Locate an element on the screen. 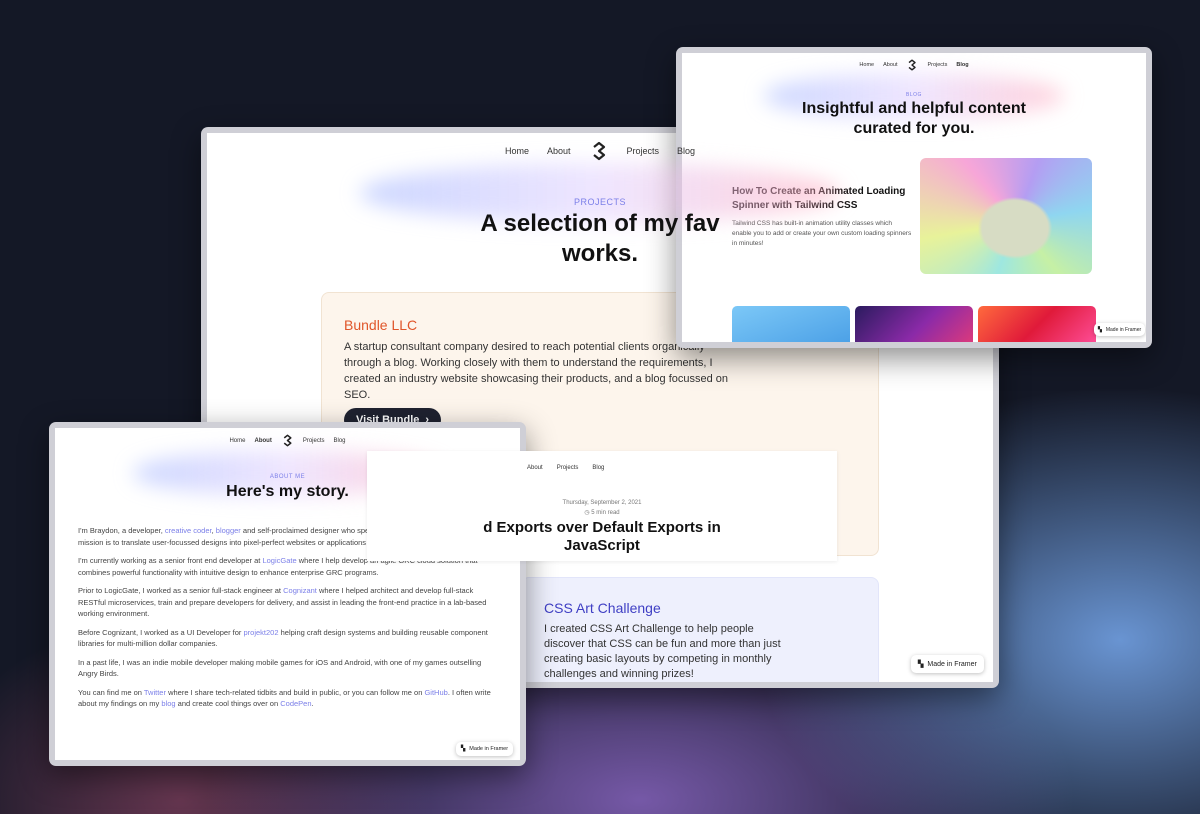 Image resolution: width=1200 pixels, height=814 pixels. blog-link: blog is located at coordinates (168, 703).